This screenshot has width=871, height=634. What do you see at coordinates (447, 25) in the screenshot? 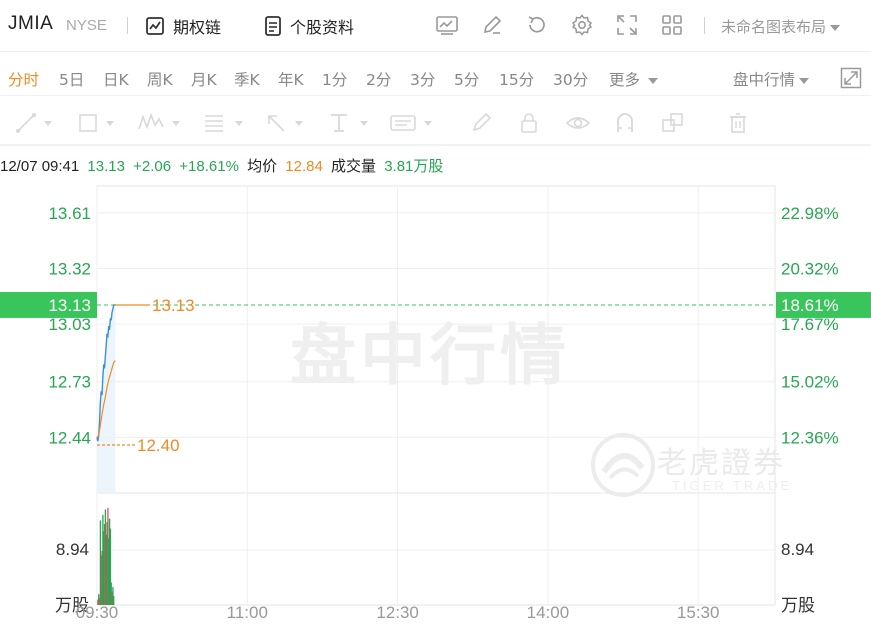
I see `chart-type-icon` at bounding box center [447, 25].